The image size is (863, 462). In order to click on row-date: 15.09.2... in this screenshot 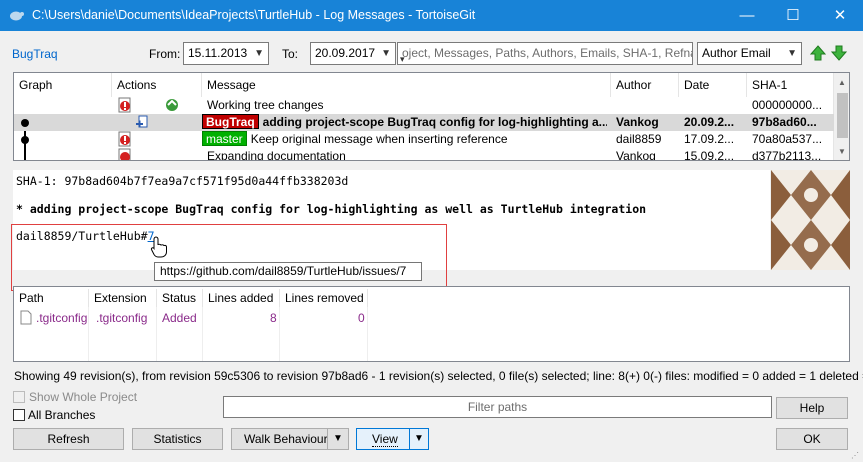, I will do `click(709, 155)`.